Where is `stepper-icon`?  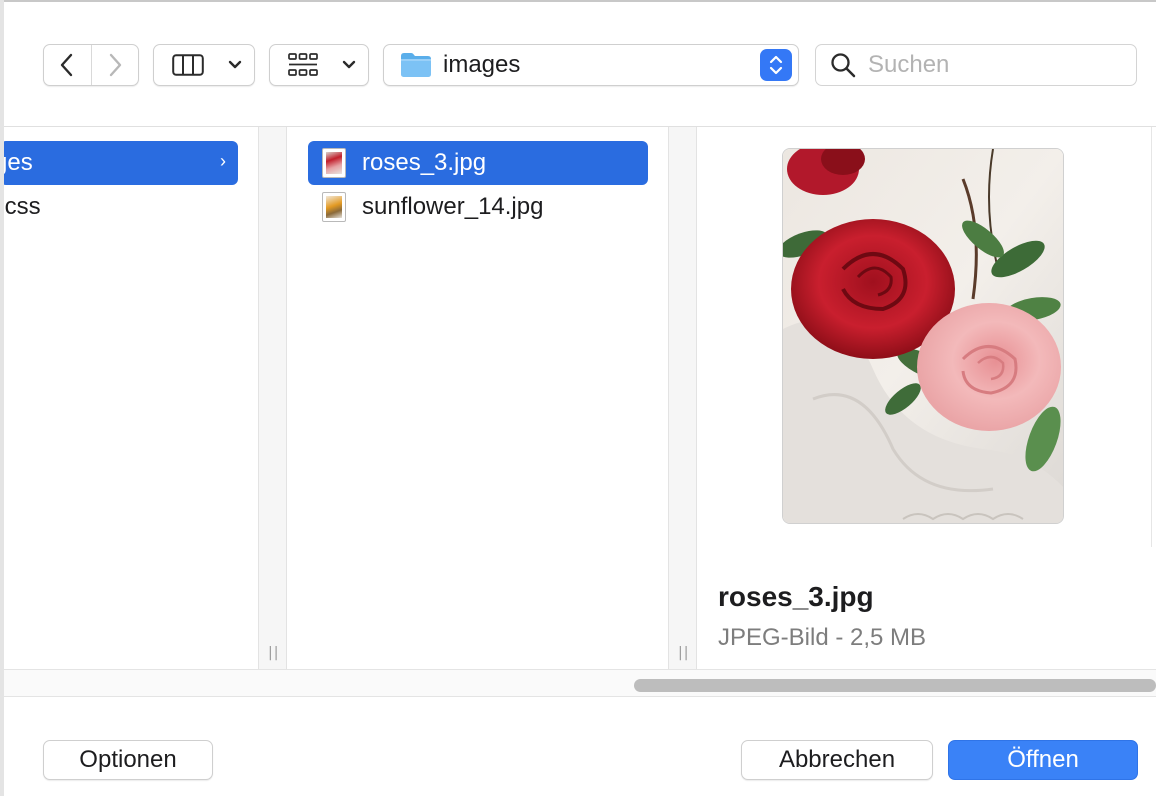
stepper-icon is located at coordinates (776, 65).